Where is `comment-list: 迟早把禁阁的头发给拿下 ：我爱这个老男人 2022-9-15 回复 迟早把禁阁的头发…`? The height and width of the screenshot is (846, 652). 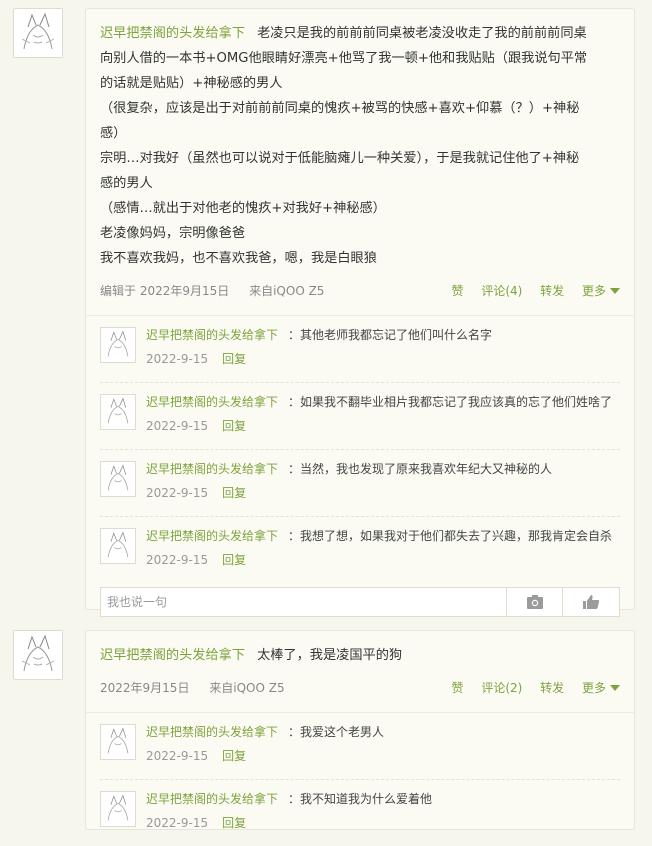
comment-list: 迟早把禁阁的头发给拿下 ：我爱这个老男人 2022-9-15 回复 迟早把禁阁的头发… is located at coordinates (360, 779).